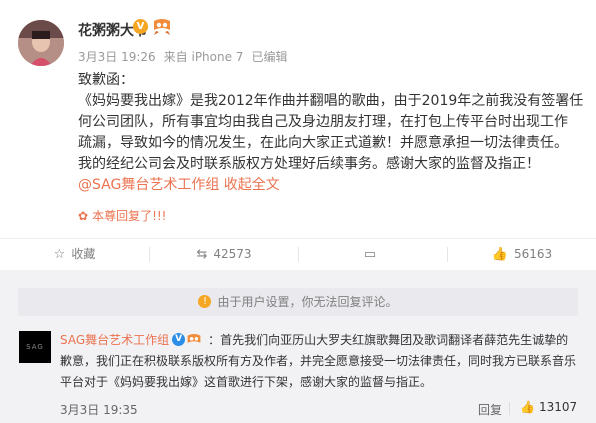  Describe the element at coordinates (307, 302) in the screenshot. I see `notice-text: 由于用户设置，你无法回复评论。` at that location.